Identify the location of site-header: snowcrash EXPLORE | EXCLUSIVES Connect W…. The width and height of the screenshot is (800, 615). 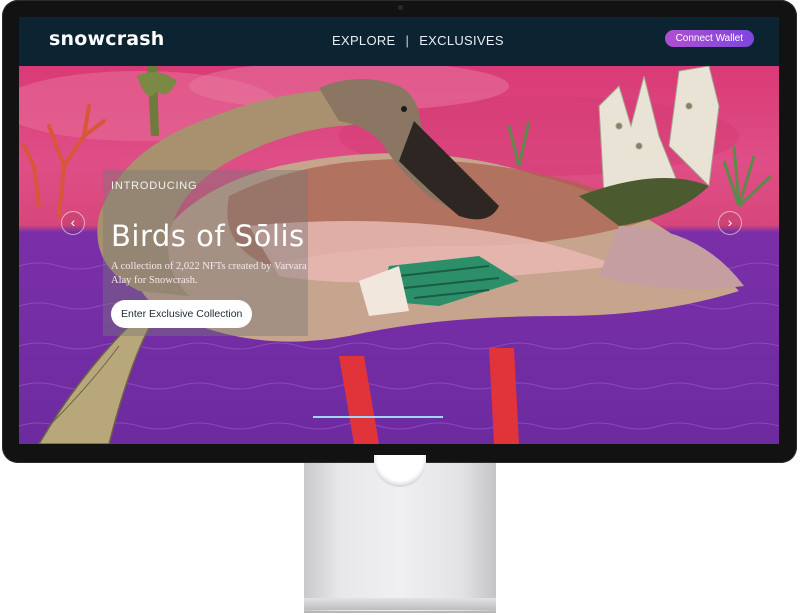
(399, 41).